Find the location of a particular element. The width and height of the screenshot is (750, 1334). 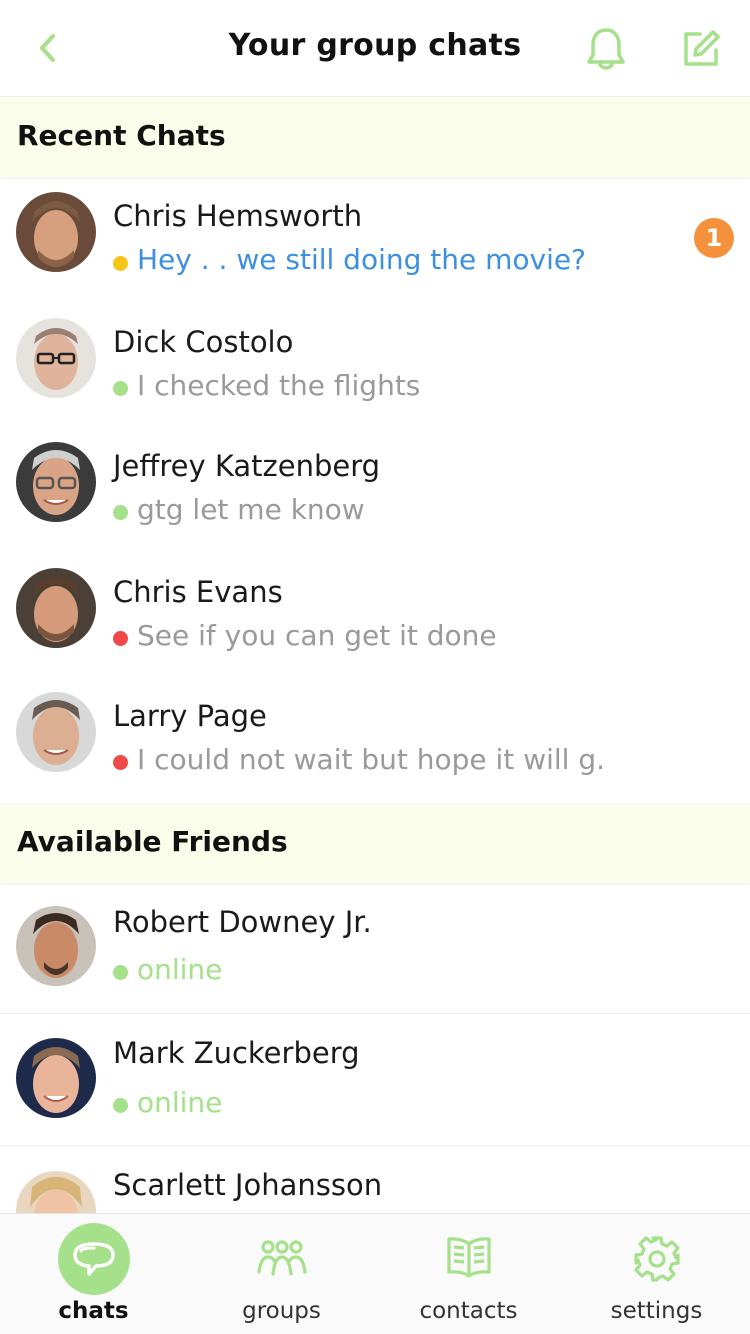

tab-contacts: contacts is located at coordinates (468, 1274).